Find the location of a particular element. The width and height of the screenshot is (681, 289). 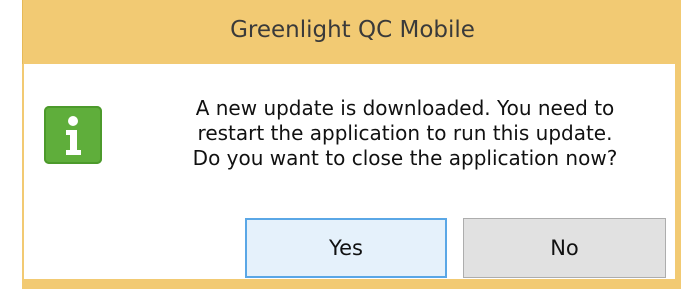

window-frame-right is located at coordinates (678, 176).